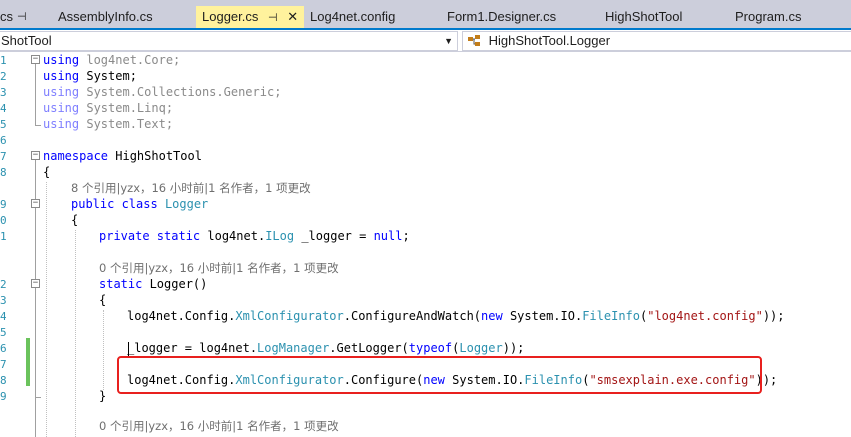 The width and height of the screenshot is (851, 437). Describe the element at coordinates (128, 349) in the screenshot. I see `text-caret` at that location.